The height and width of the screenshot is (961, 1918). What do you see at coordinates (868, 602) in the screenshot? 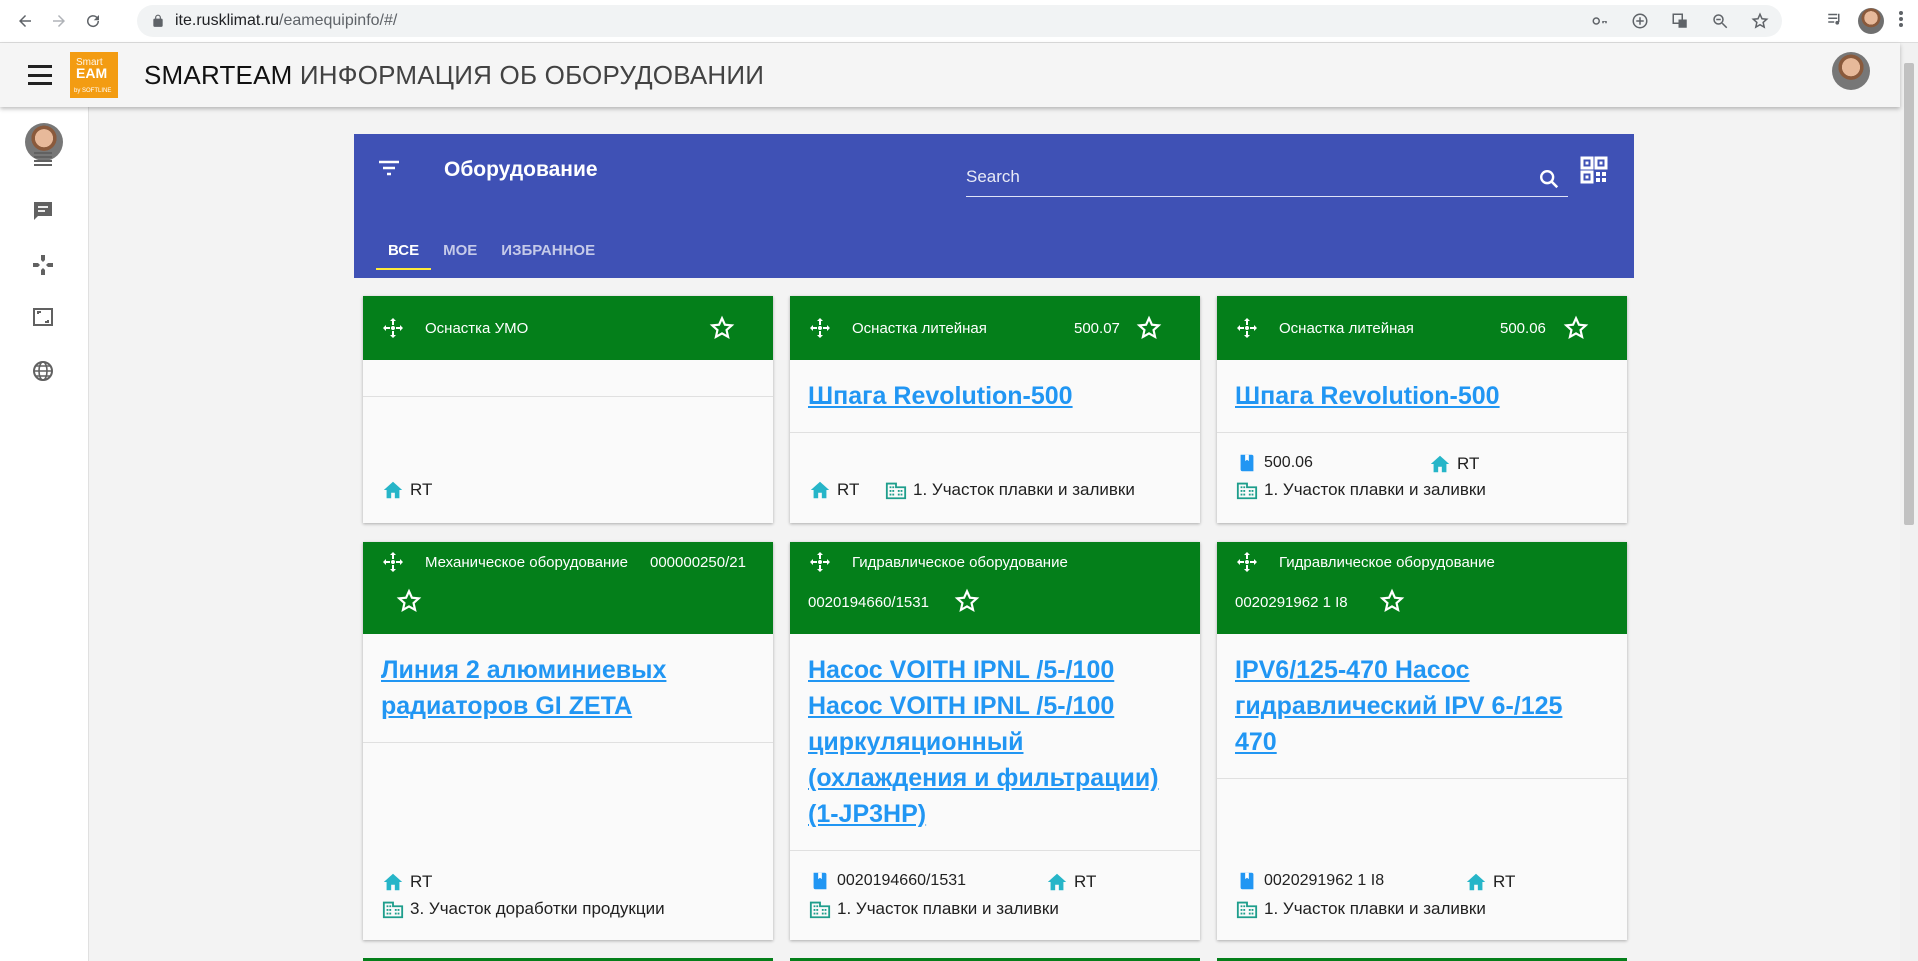
I see `card-code: 0020194660/1531` at bounding box center [868, 602].